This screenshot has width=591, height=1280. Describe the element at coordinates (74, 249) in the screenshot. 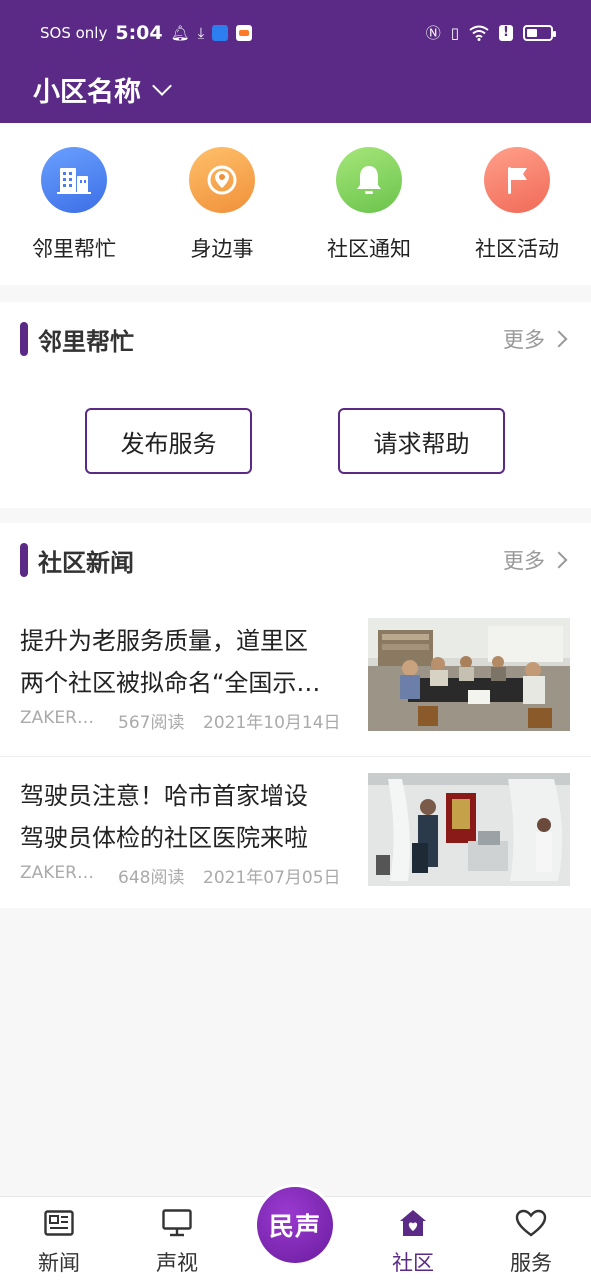

I see `quick-item-label: 邻里帮忙` at that location.